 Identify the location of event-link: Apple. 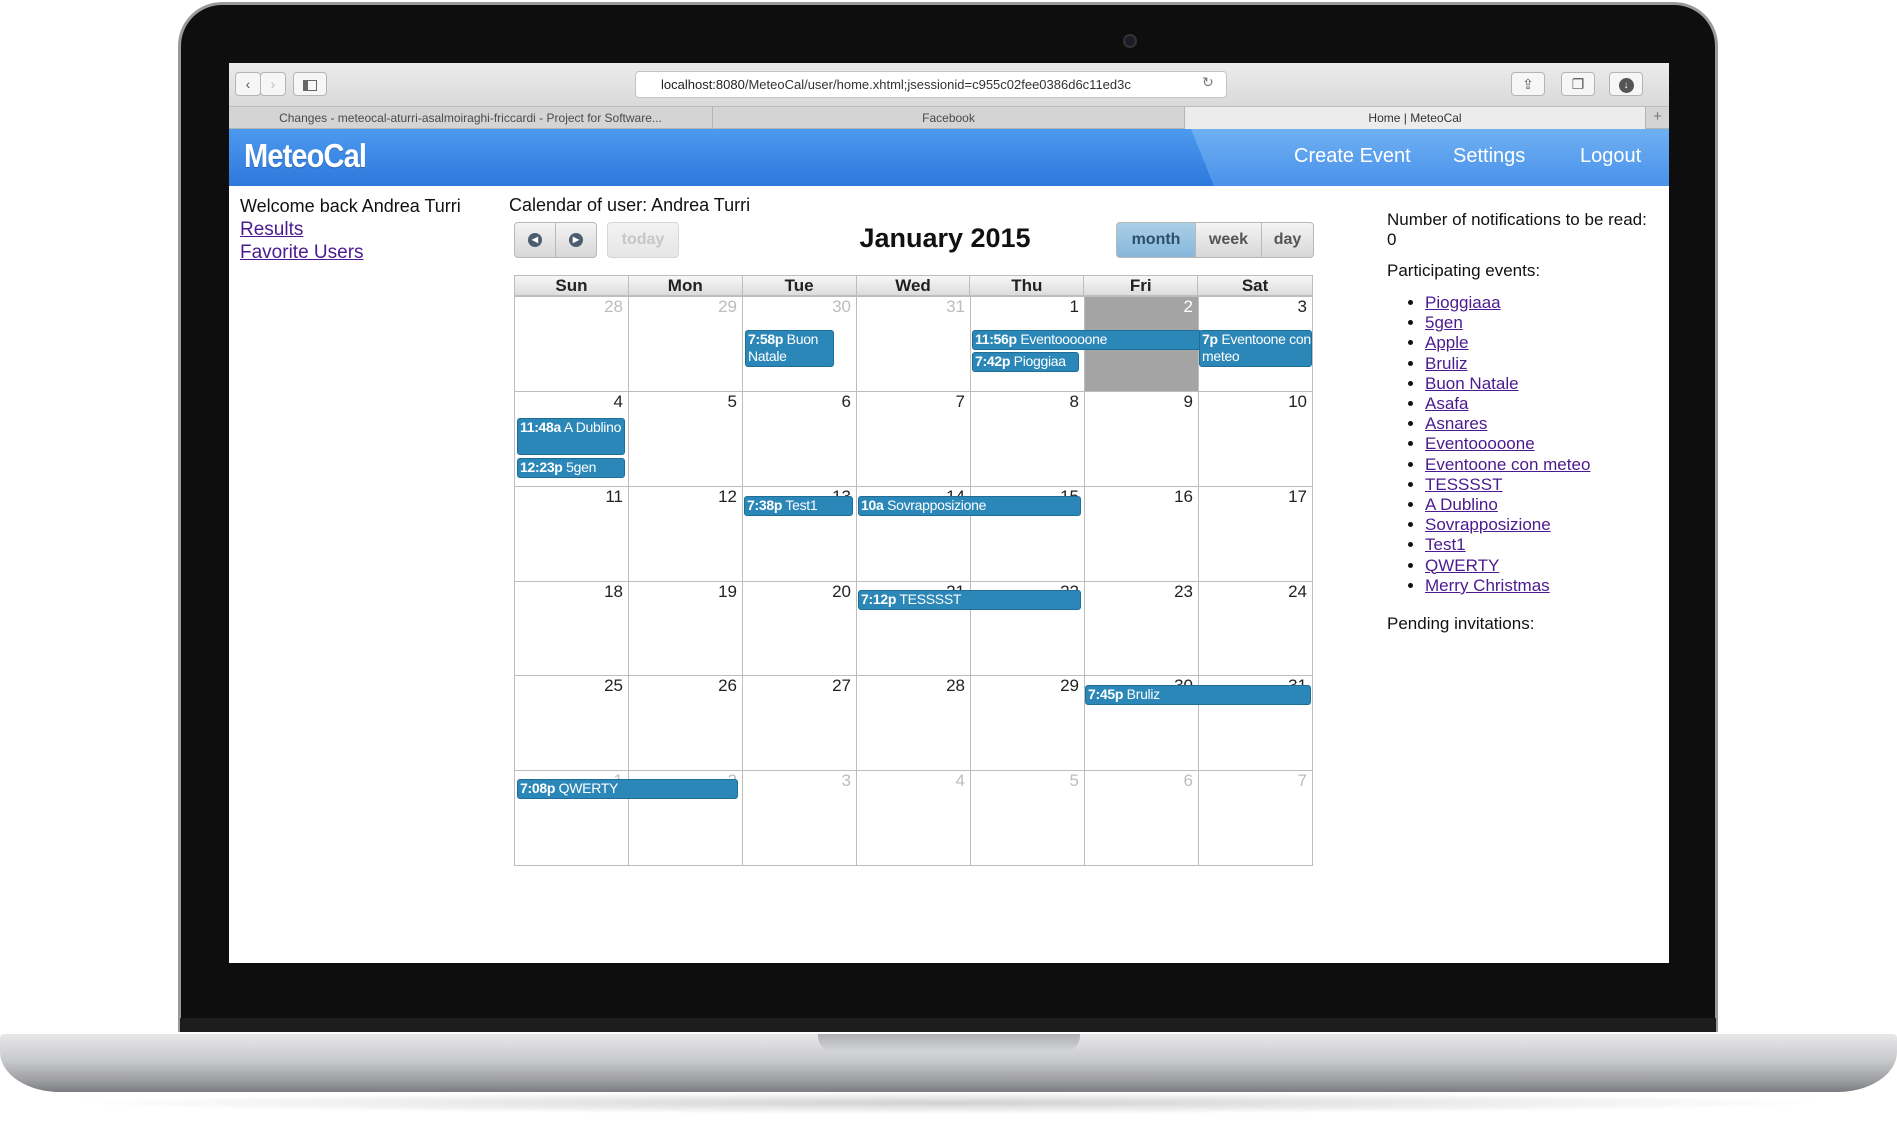
(1446, 342).